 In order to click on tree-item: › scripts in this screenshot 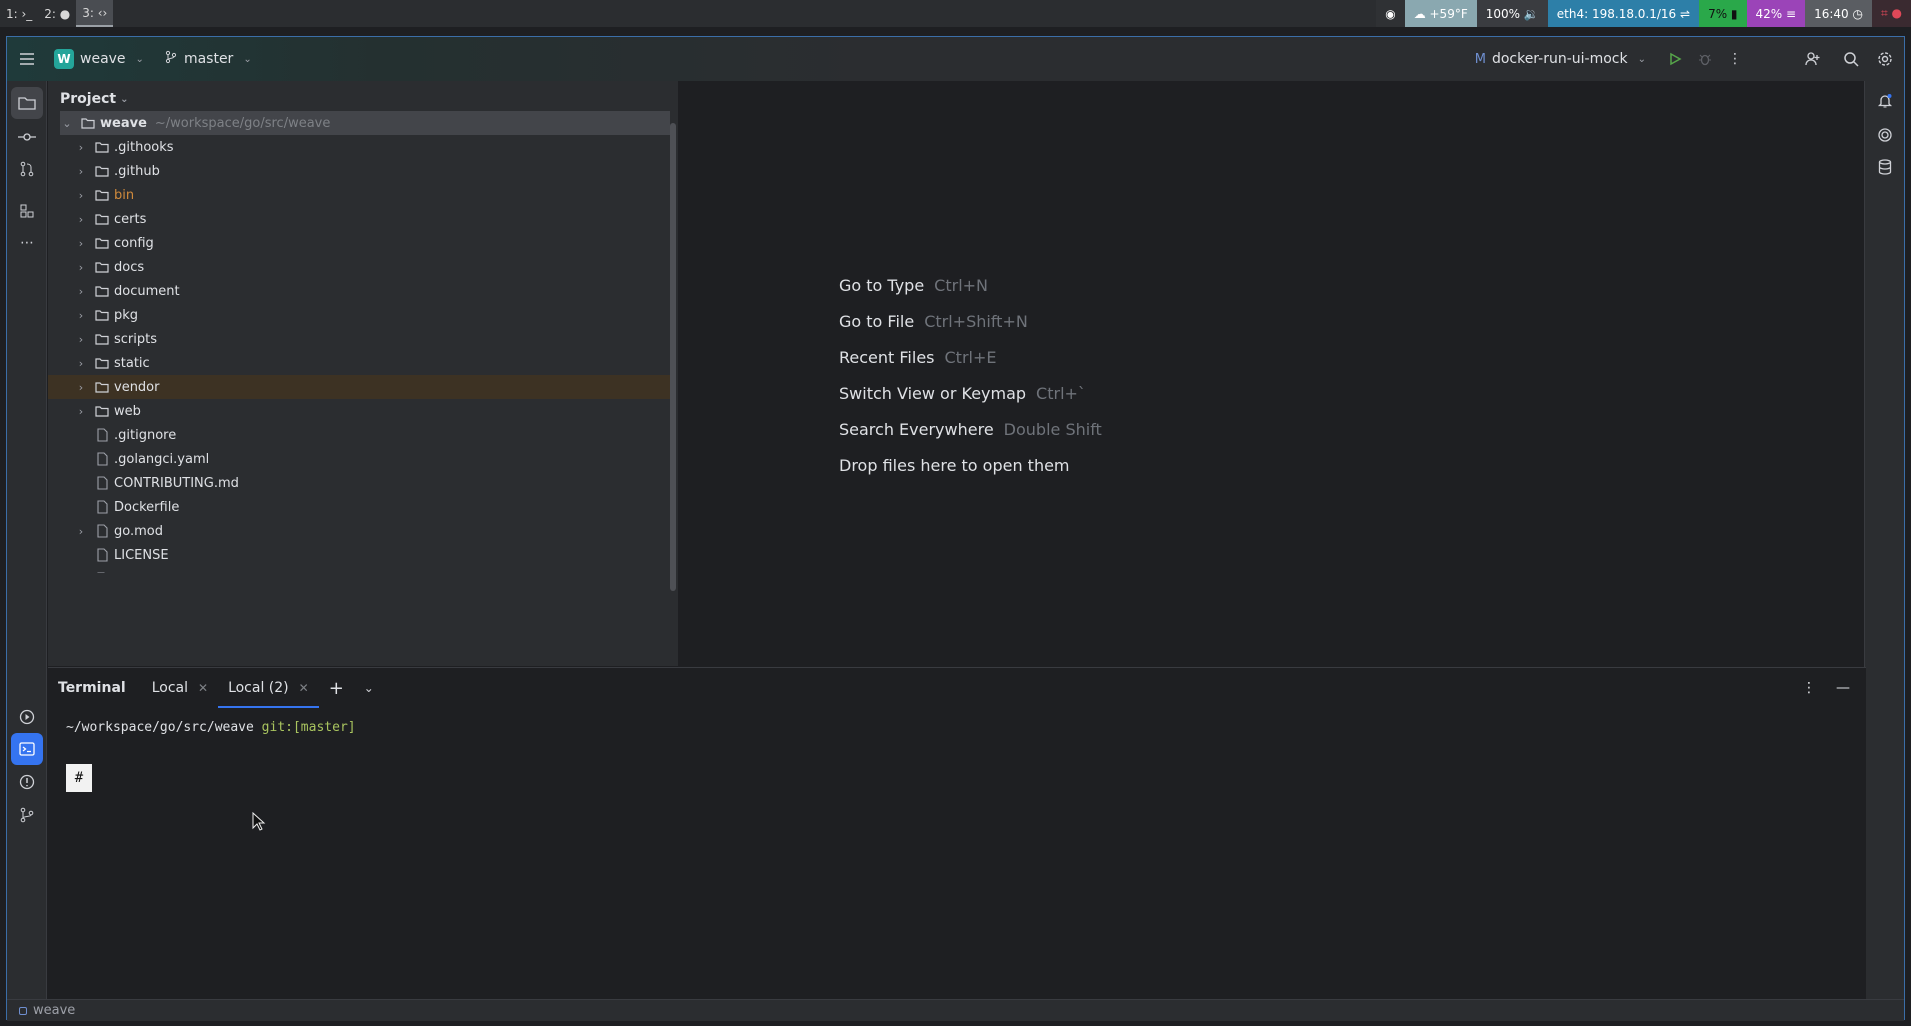, I will do `click(359, 339)`.